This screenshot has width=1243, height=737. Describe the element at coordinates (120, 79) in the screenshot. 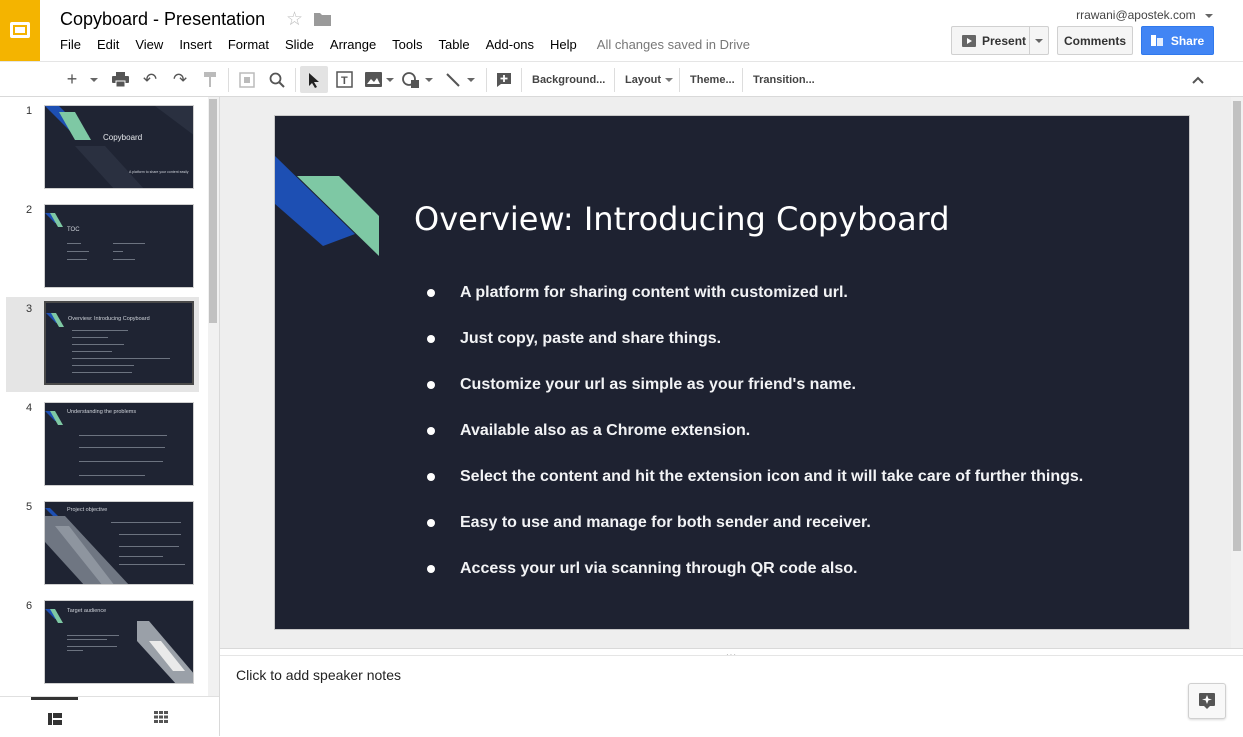

I see `print-icon` at that location.